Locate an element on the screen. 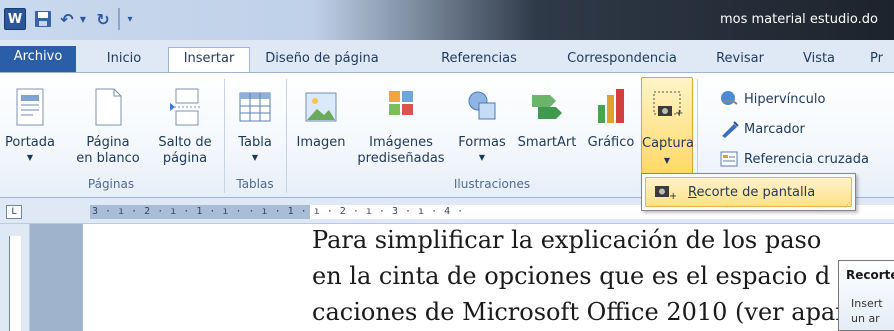 The width and height of the screenshot is (894, 331). smartart-icon is located at coordinates (547, 107).